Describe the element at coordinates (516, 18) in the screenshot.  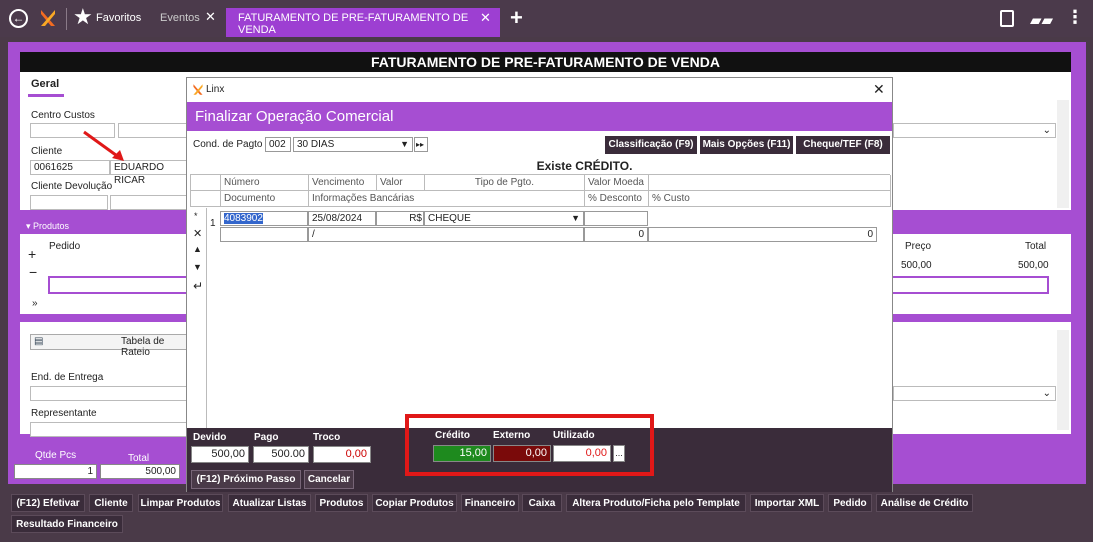
I see `add-tab-icon: +` at that location.